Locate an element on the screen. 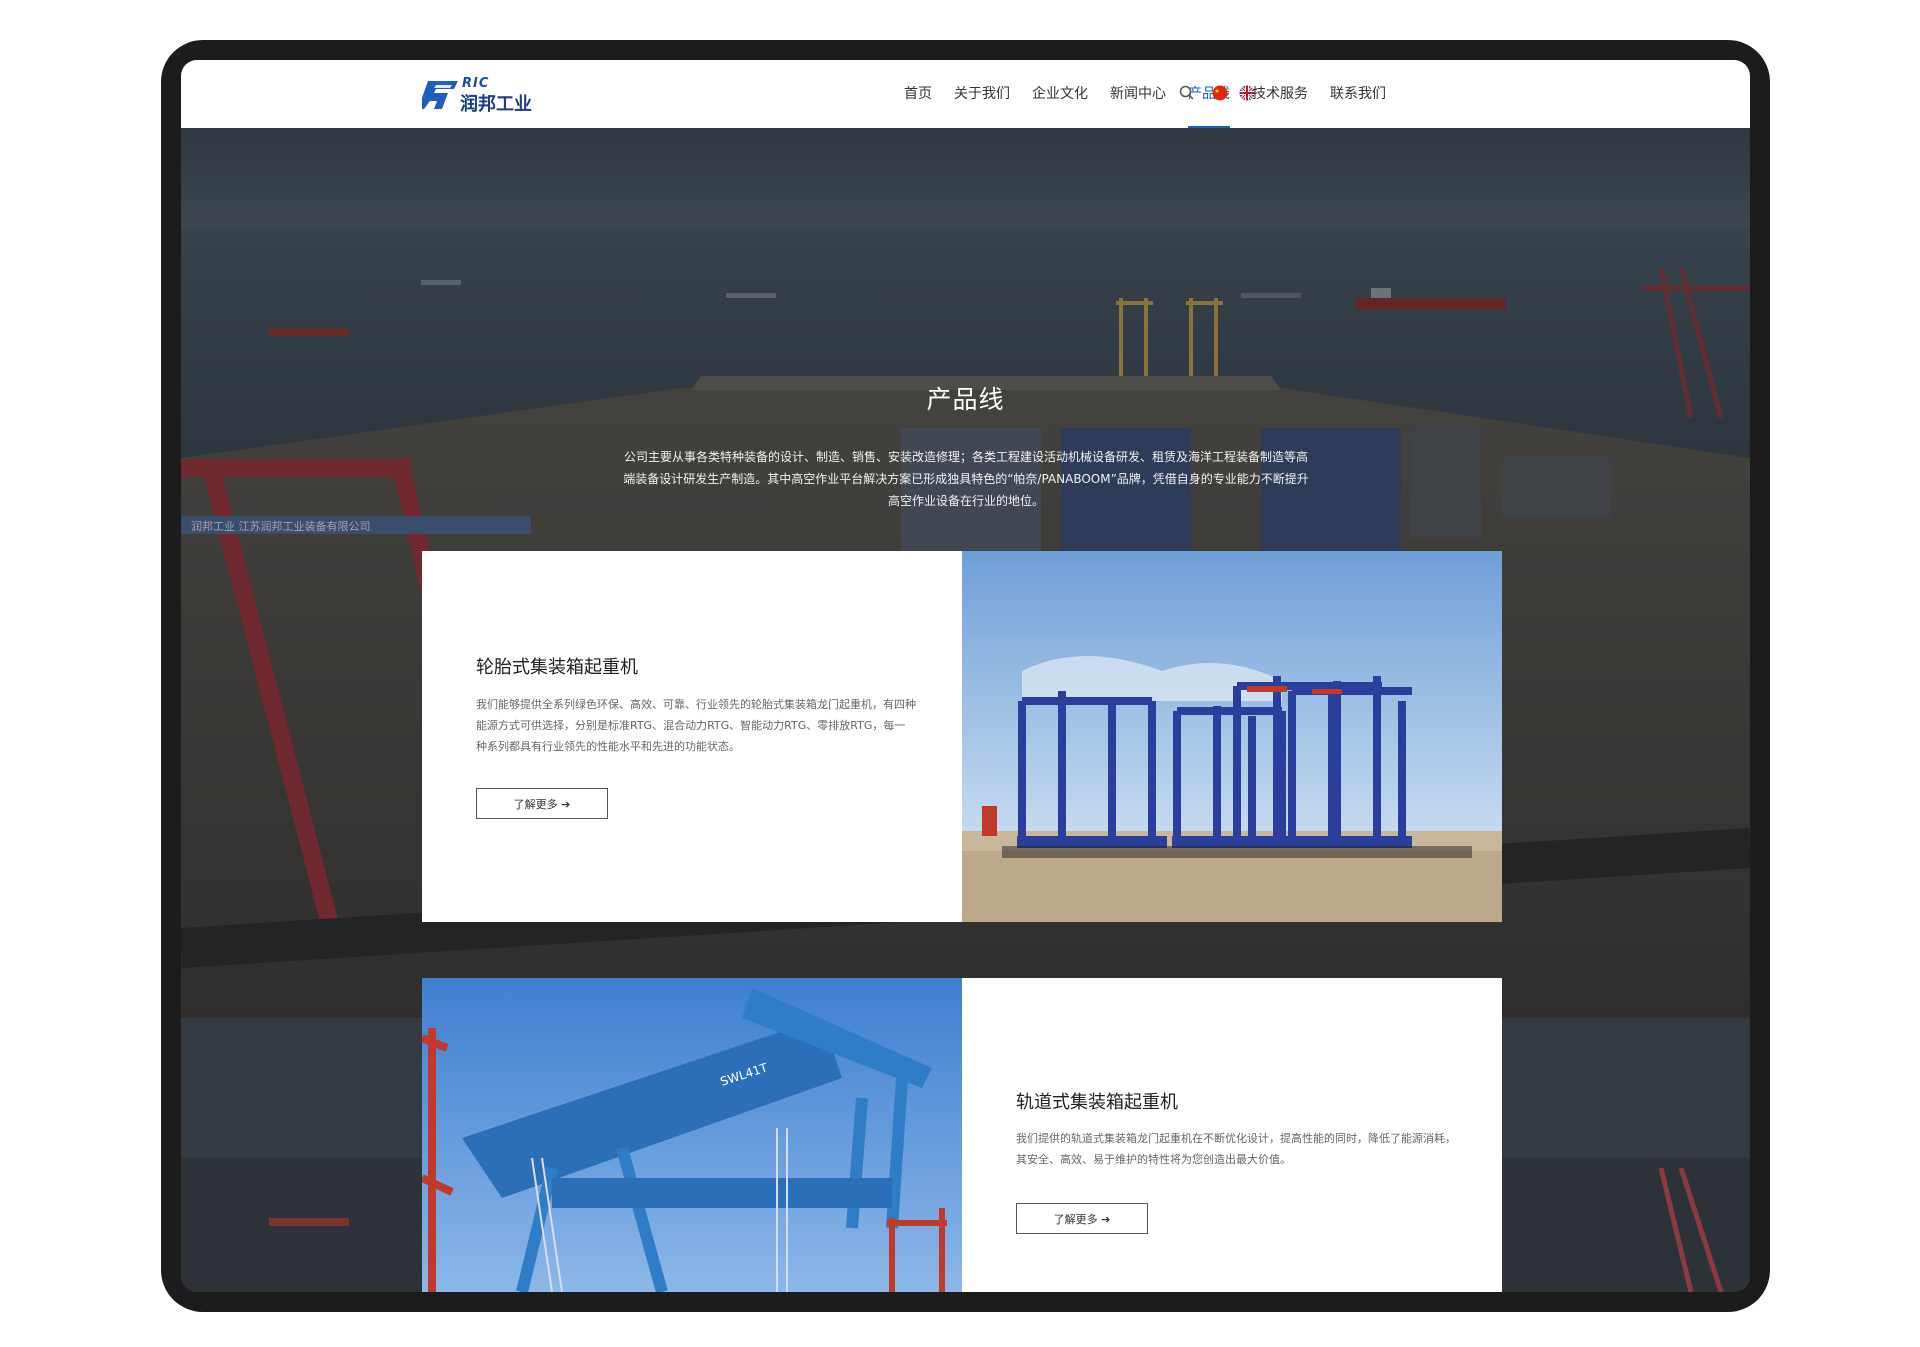  main-menu: 首页 关于我们 企业文化 新闻中心 产品线 技术服务 联系我们 is located at coordinates (1145, 94).